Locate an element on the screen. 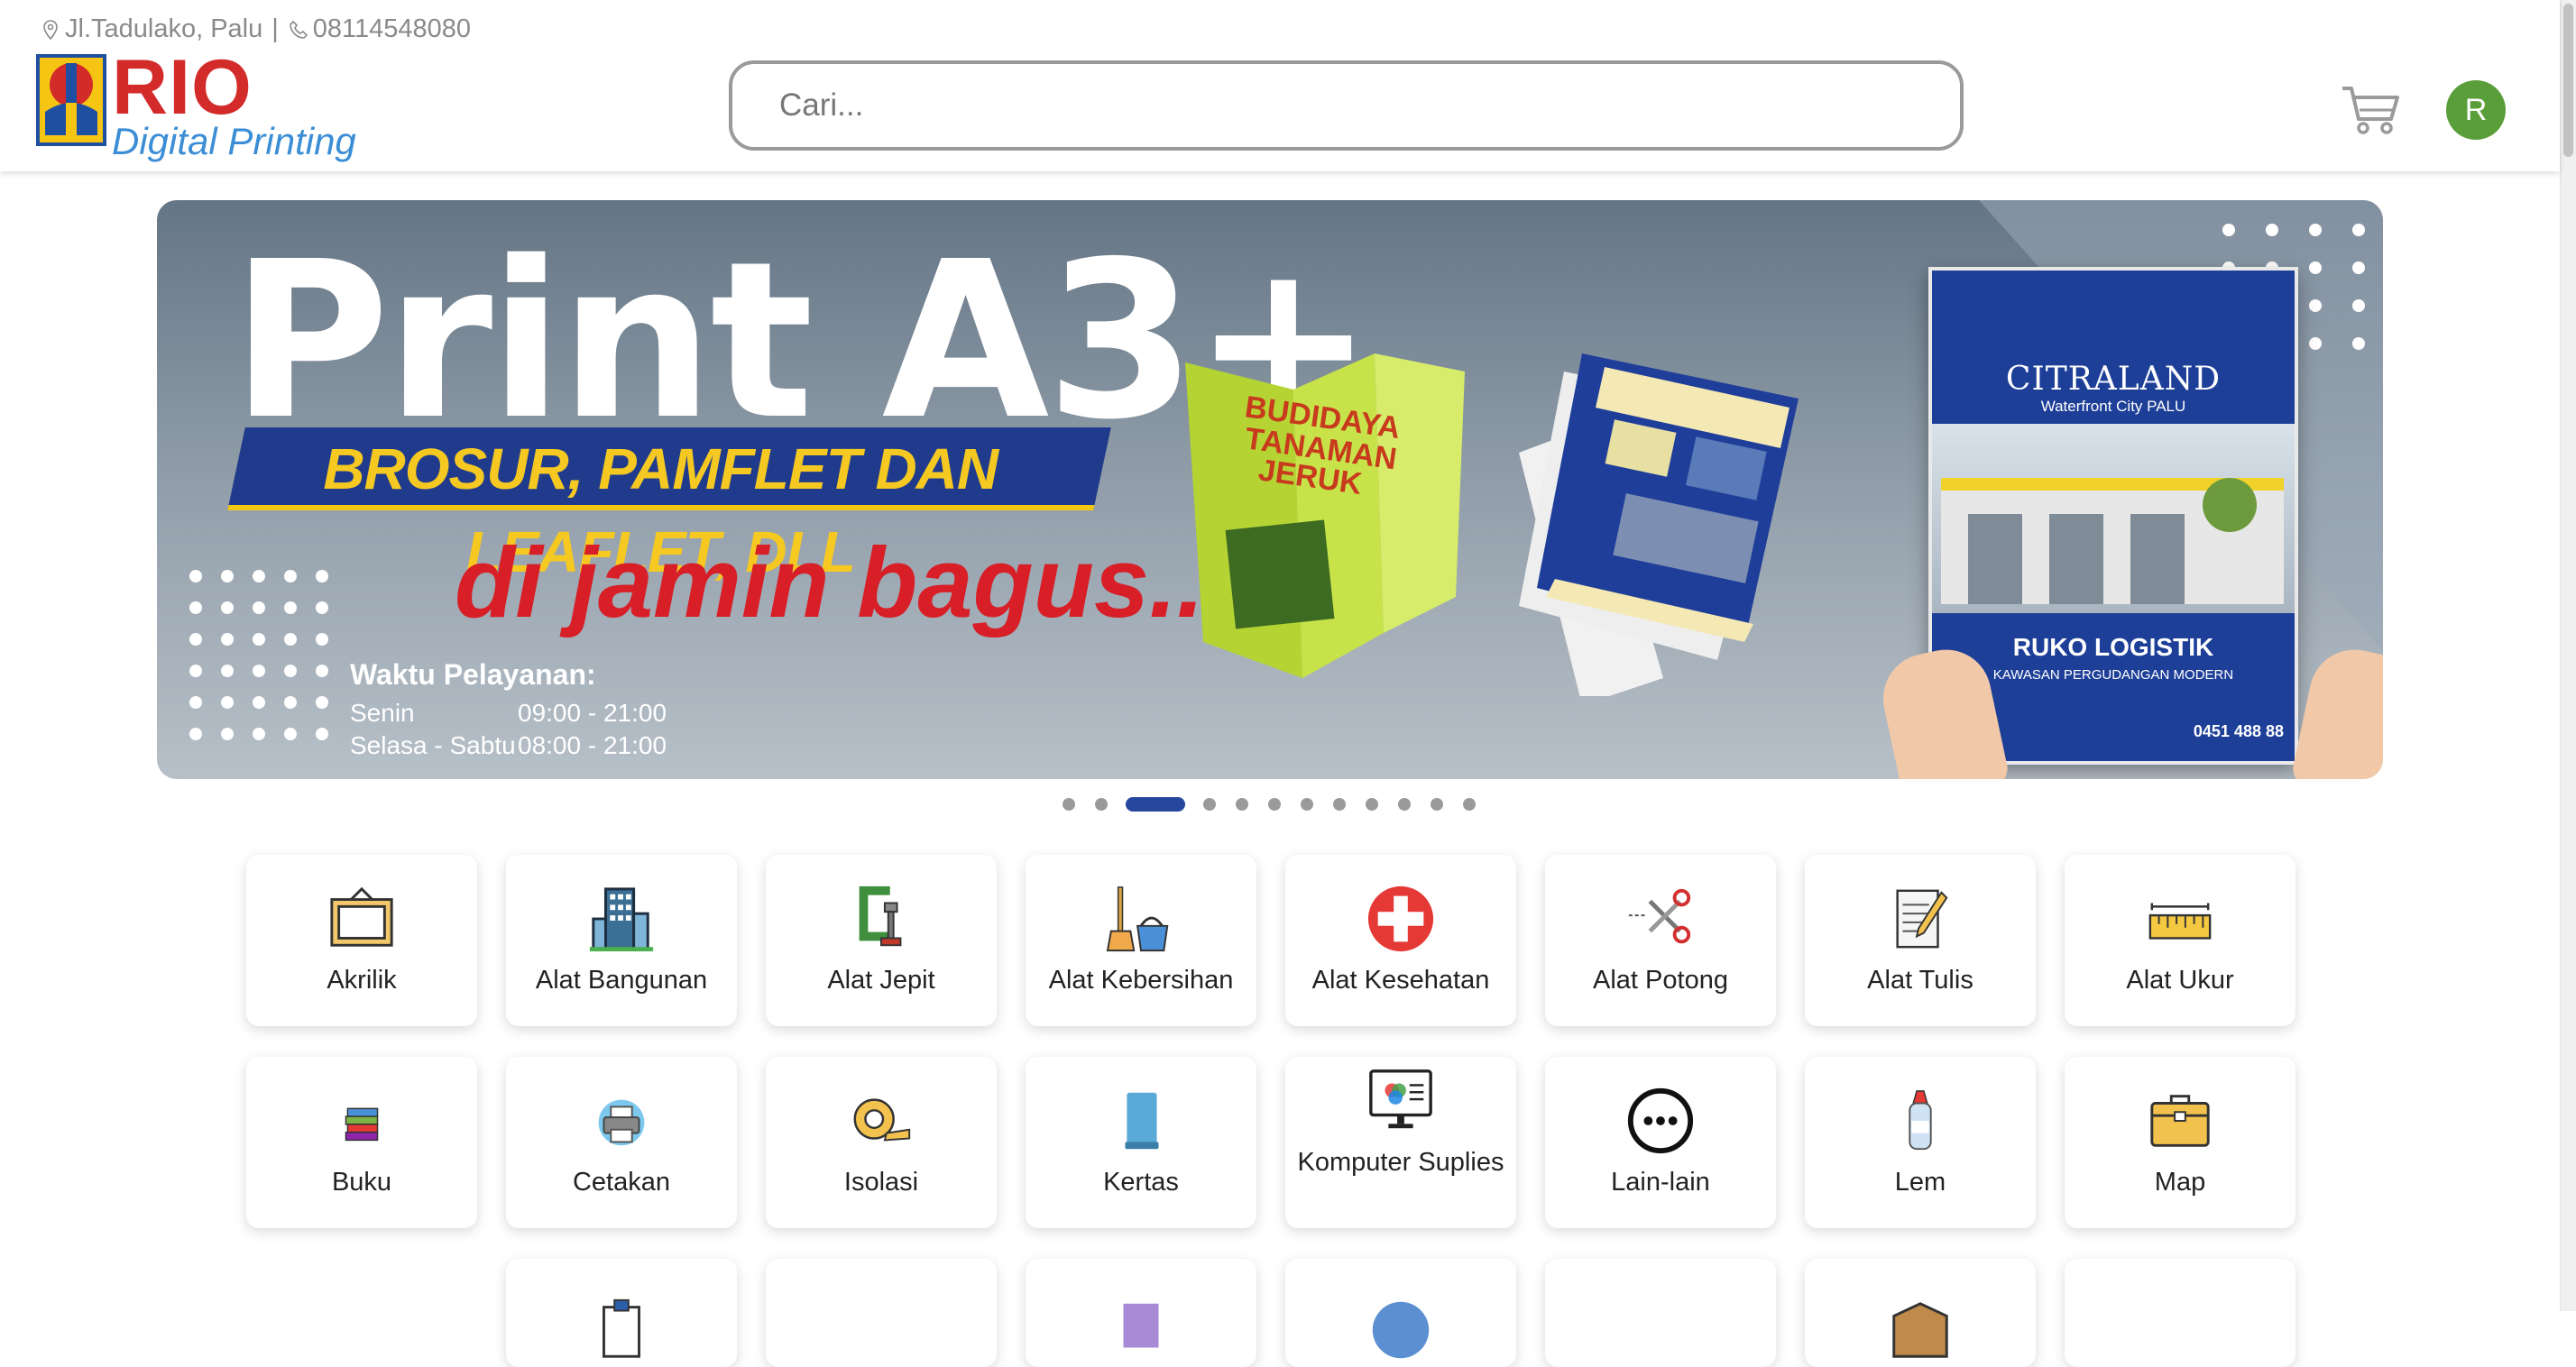  glue-icon is located at coordinates (1920, 1120).